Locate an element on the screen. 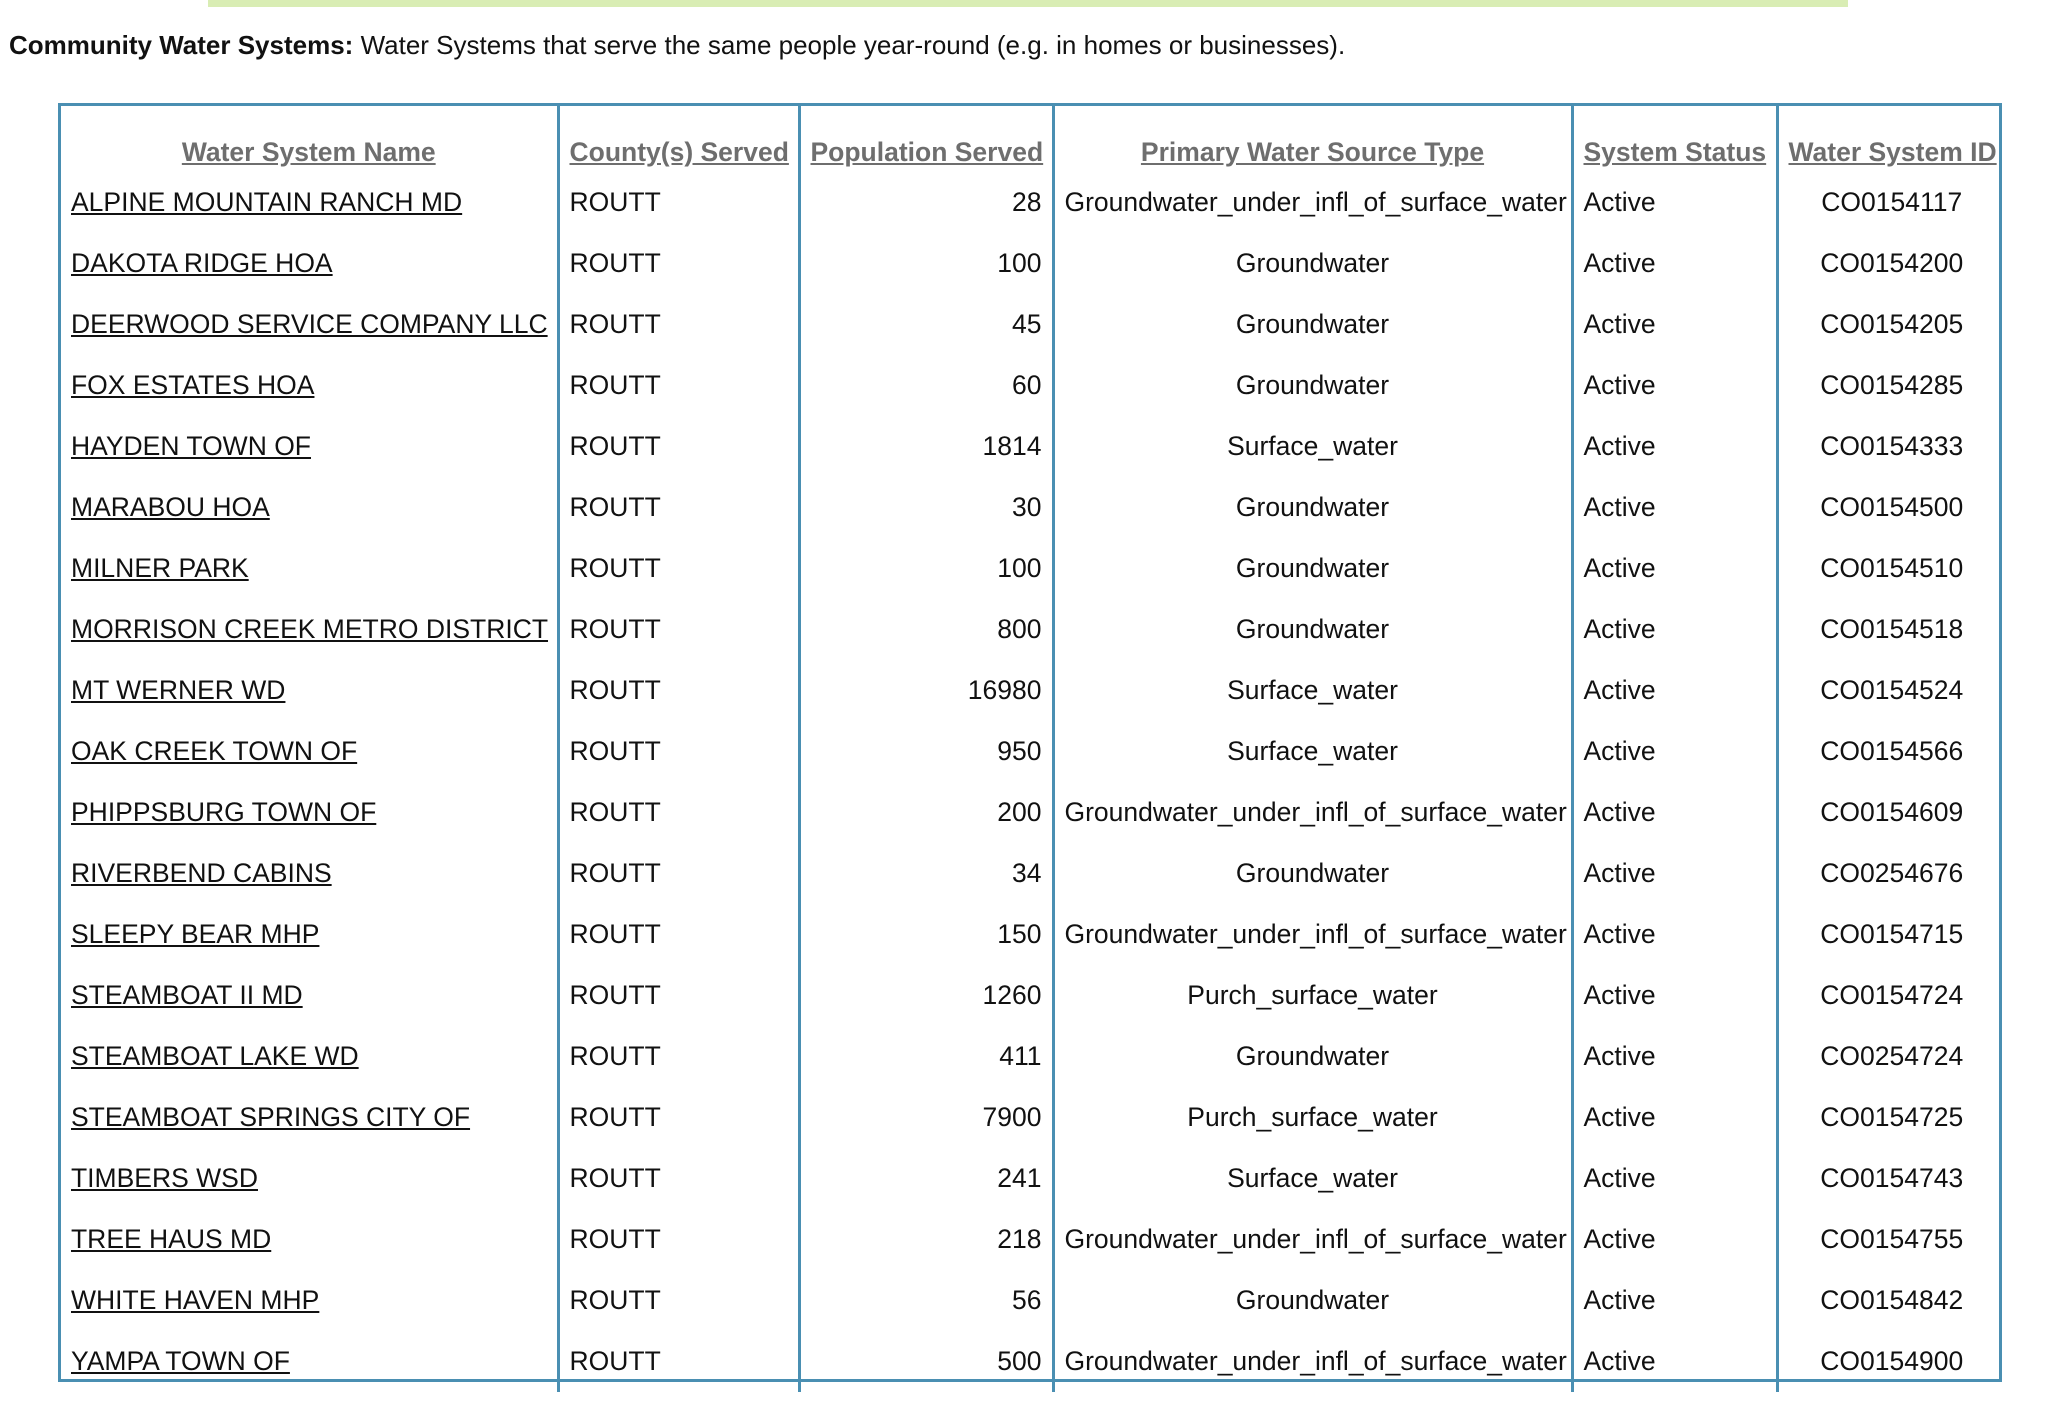 The width and height of the screenshot is (2061, 1420). cell-population: 800 is located at coordinates (925, 629).